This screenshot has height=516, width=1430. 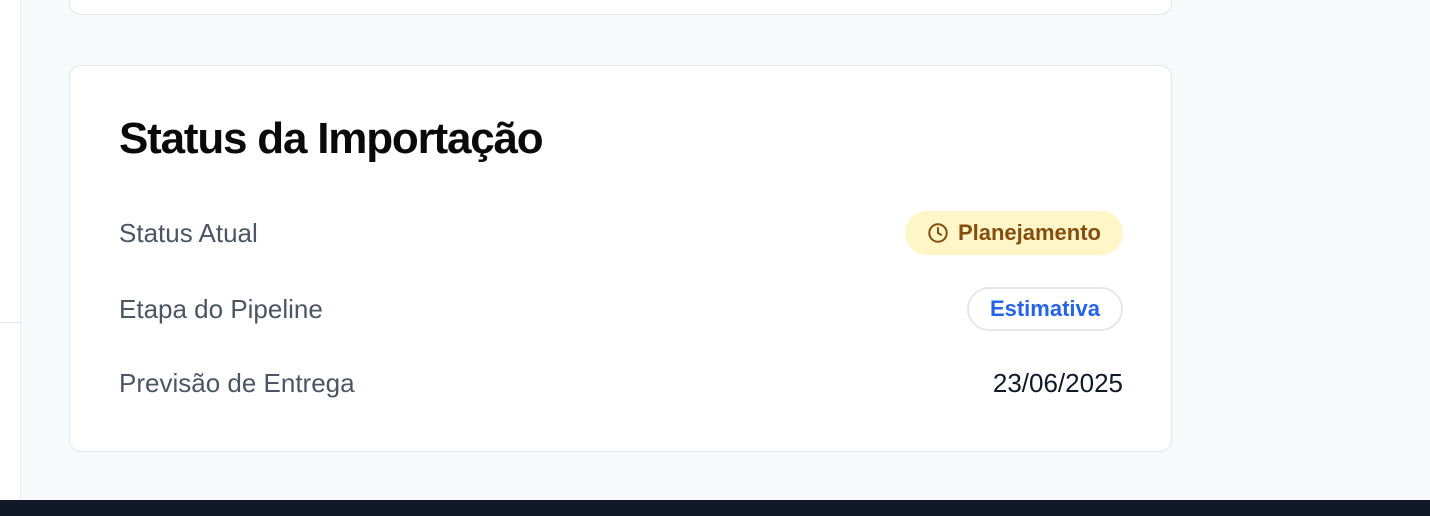 What do you see at coordinates (621, 383) in the screenshot?
I see `status-row-delivery-forecast: Previsão de Entrega 23/06/2025` at bounding box center [621, 383].